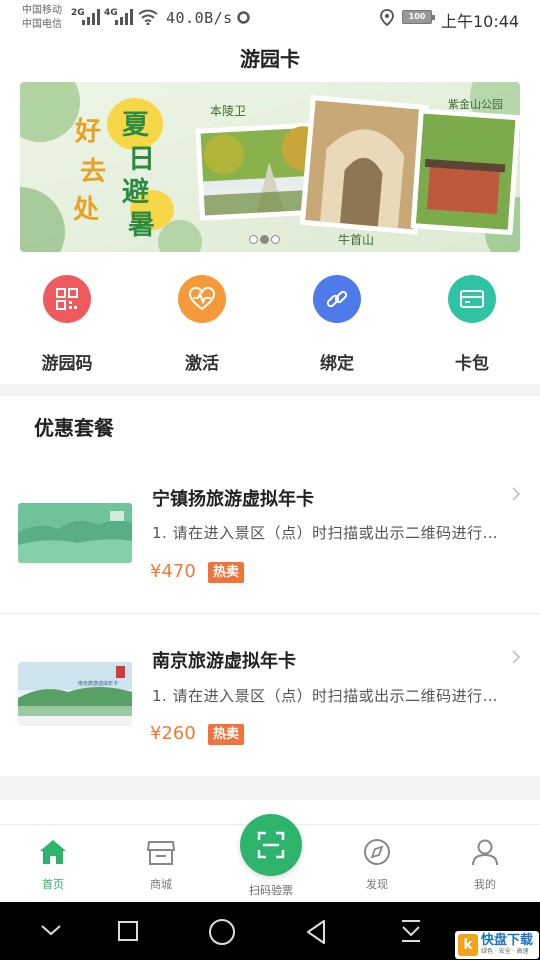 Image resolution: width=540 pixels, height=960 pixels. Describe the element at coordinates (337, 364) in the screenshot. I see `quick-action-label: 绑定` at that location.